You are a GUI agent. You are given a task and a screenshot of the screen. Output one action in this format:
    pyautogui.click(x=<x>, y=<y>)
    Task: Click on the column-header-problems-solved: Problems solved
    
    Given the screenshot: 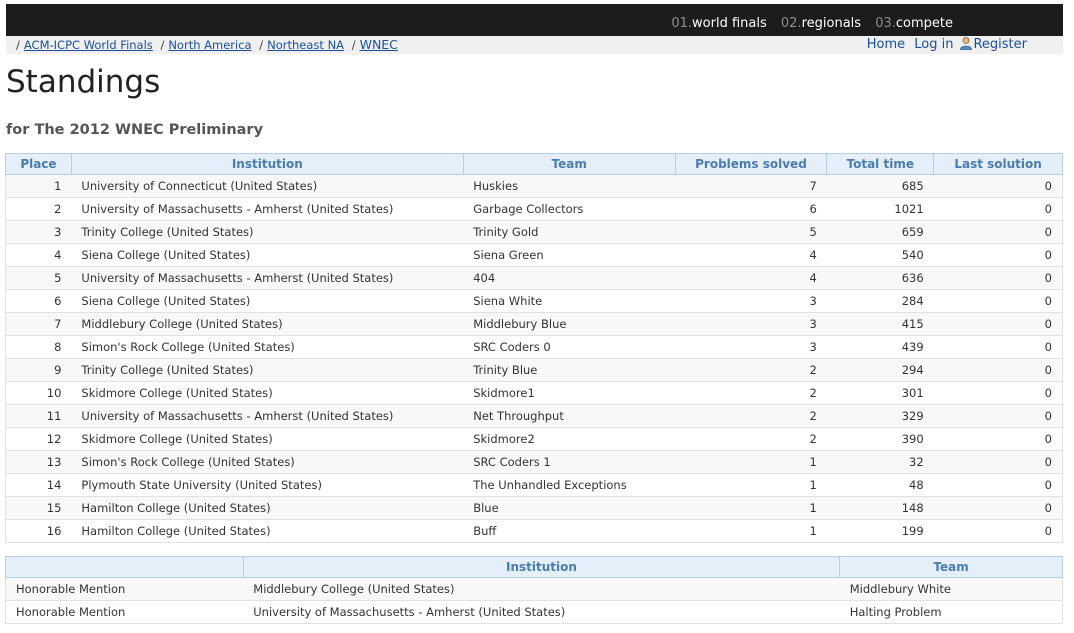 What is the action you would take?
    pyautogui.click(x=751, y=164)
    